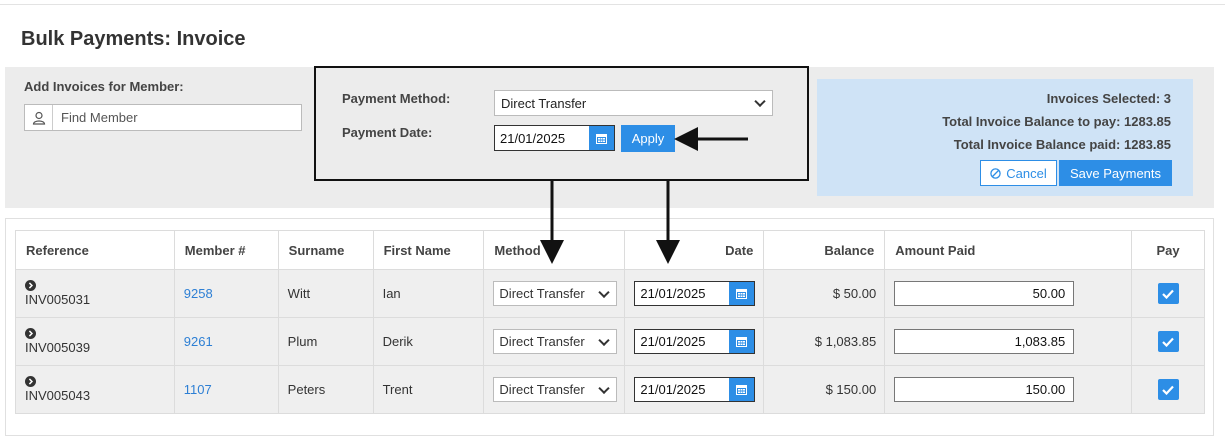  I want to click on col-amount-paid: Amount Paid, so click(1008, 250).